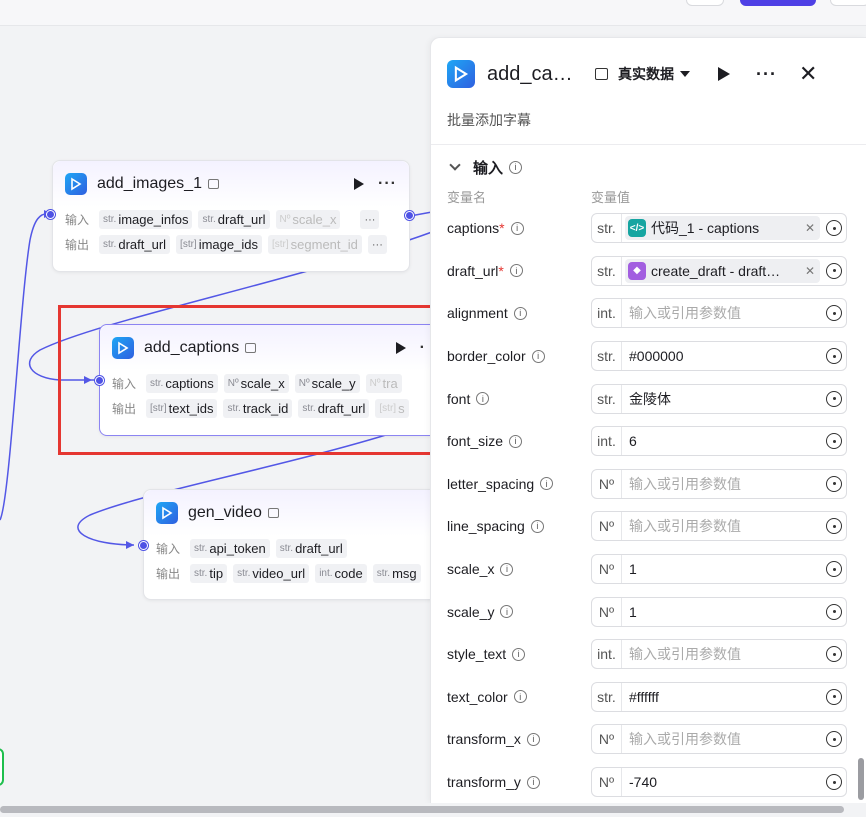  I want to click on param-field: str. ◆ create_draft - draft… ✕, so click(719, 270).